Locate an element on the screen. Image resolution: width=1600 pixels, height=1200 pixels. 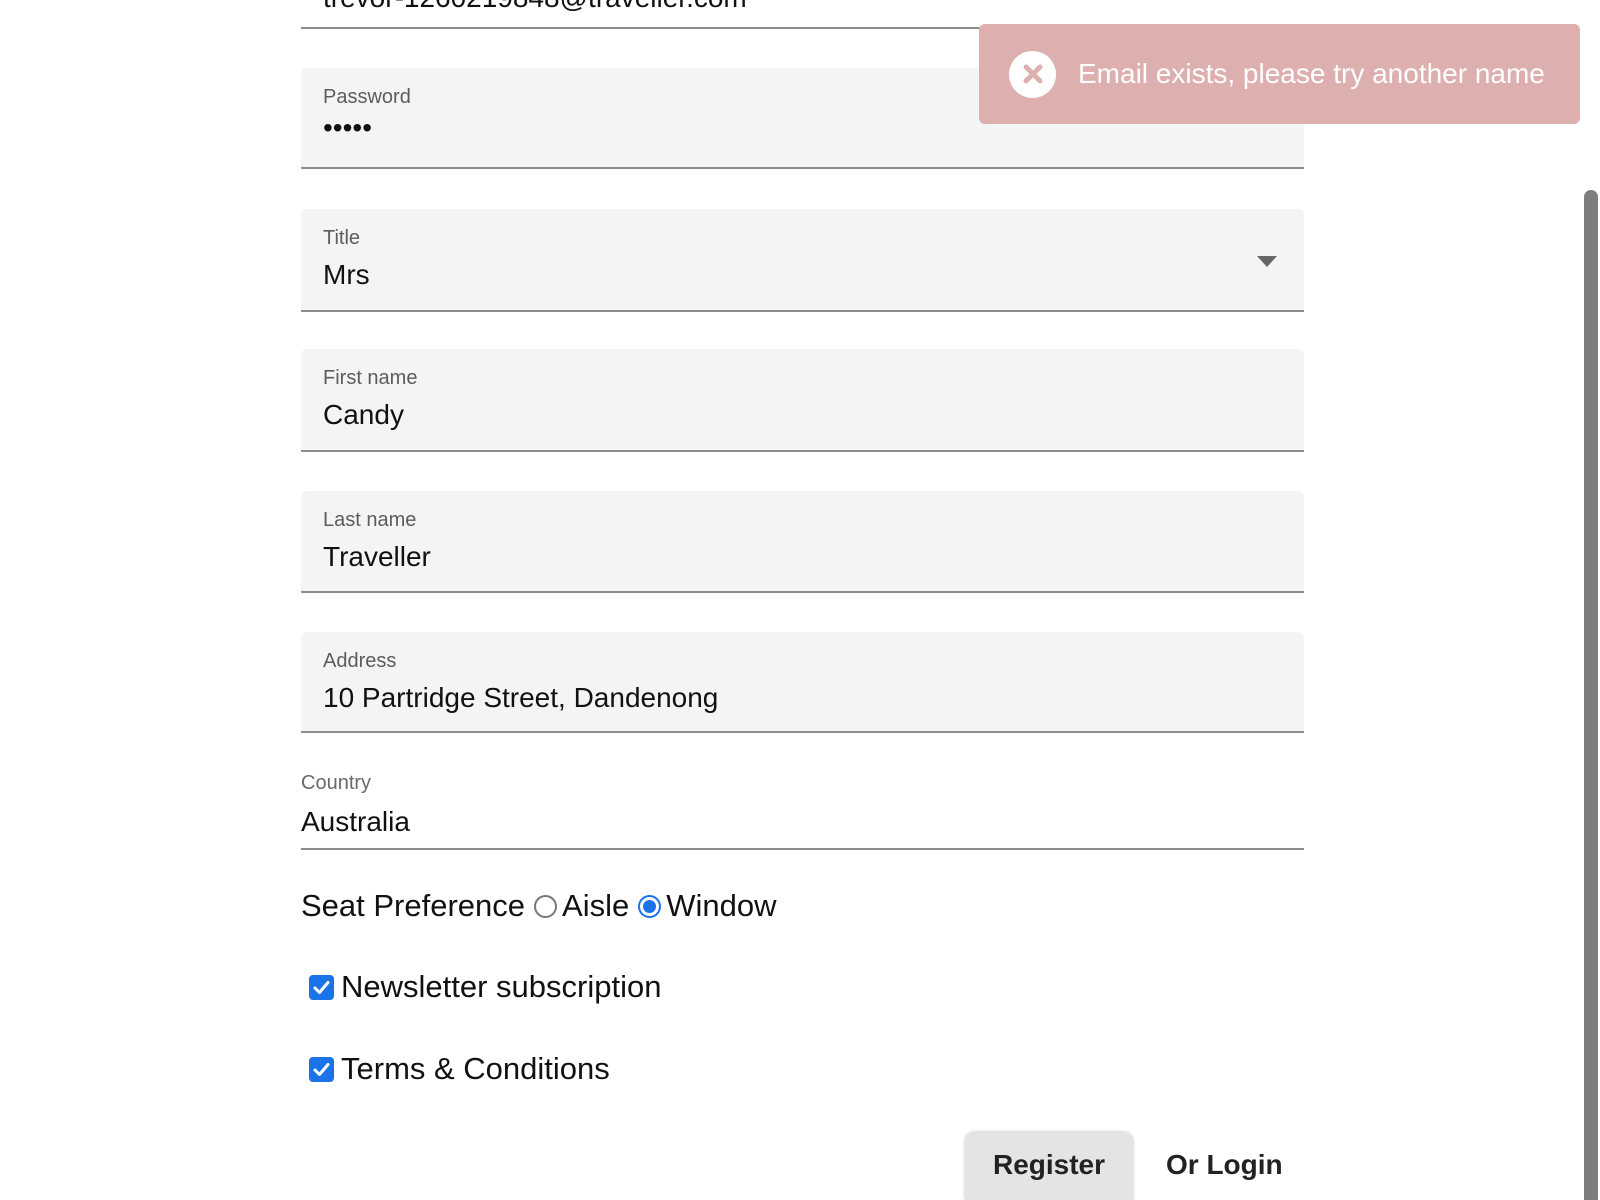
address-field: Address 10 Partridge Street, Dandenong is located at coordinates (802, 682).